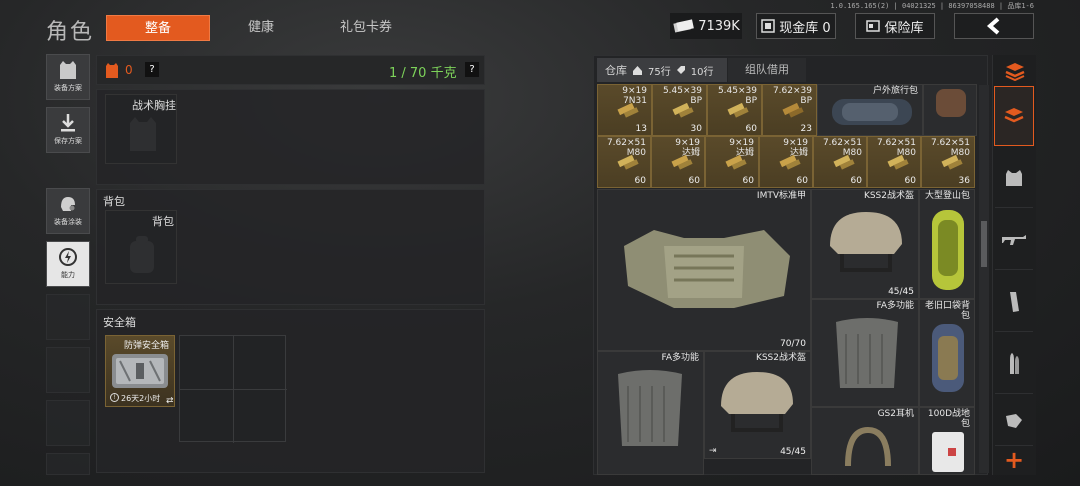 The image size is (1080, 486). I want to click on loadout-plan-button: 装备方案, so click(68, 77).